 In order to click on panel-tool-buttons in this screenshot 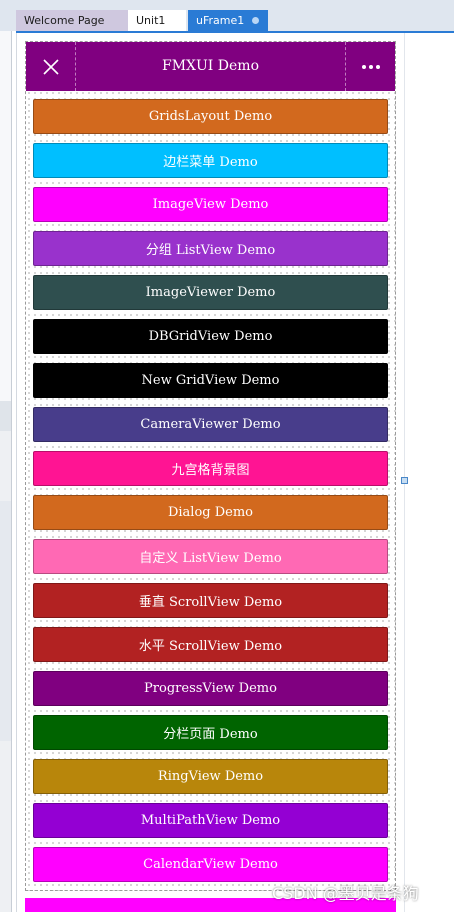, I will do `click(5, 416)`.